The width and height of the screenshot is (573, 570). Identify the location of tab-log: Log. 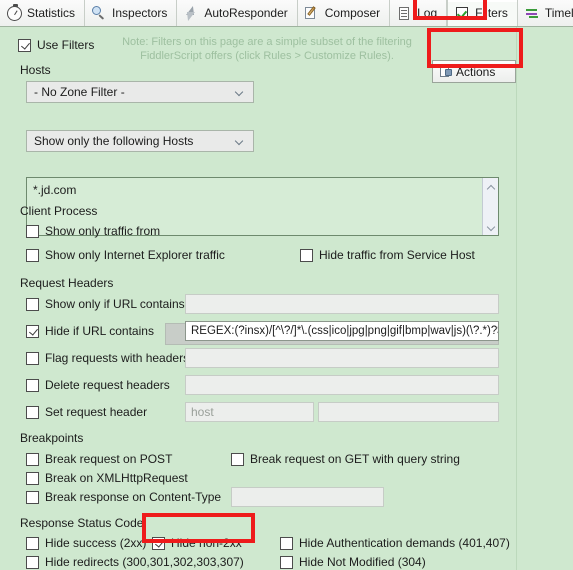
(419, 13).